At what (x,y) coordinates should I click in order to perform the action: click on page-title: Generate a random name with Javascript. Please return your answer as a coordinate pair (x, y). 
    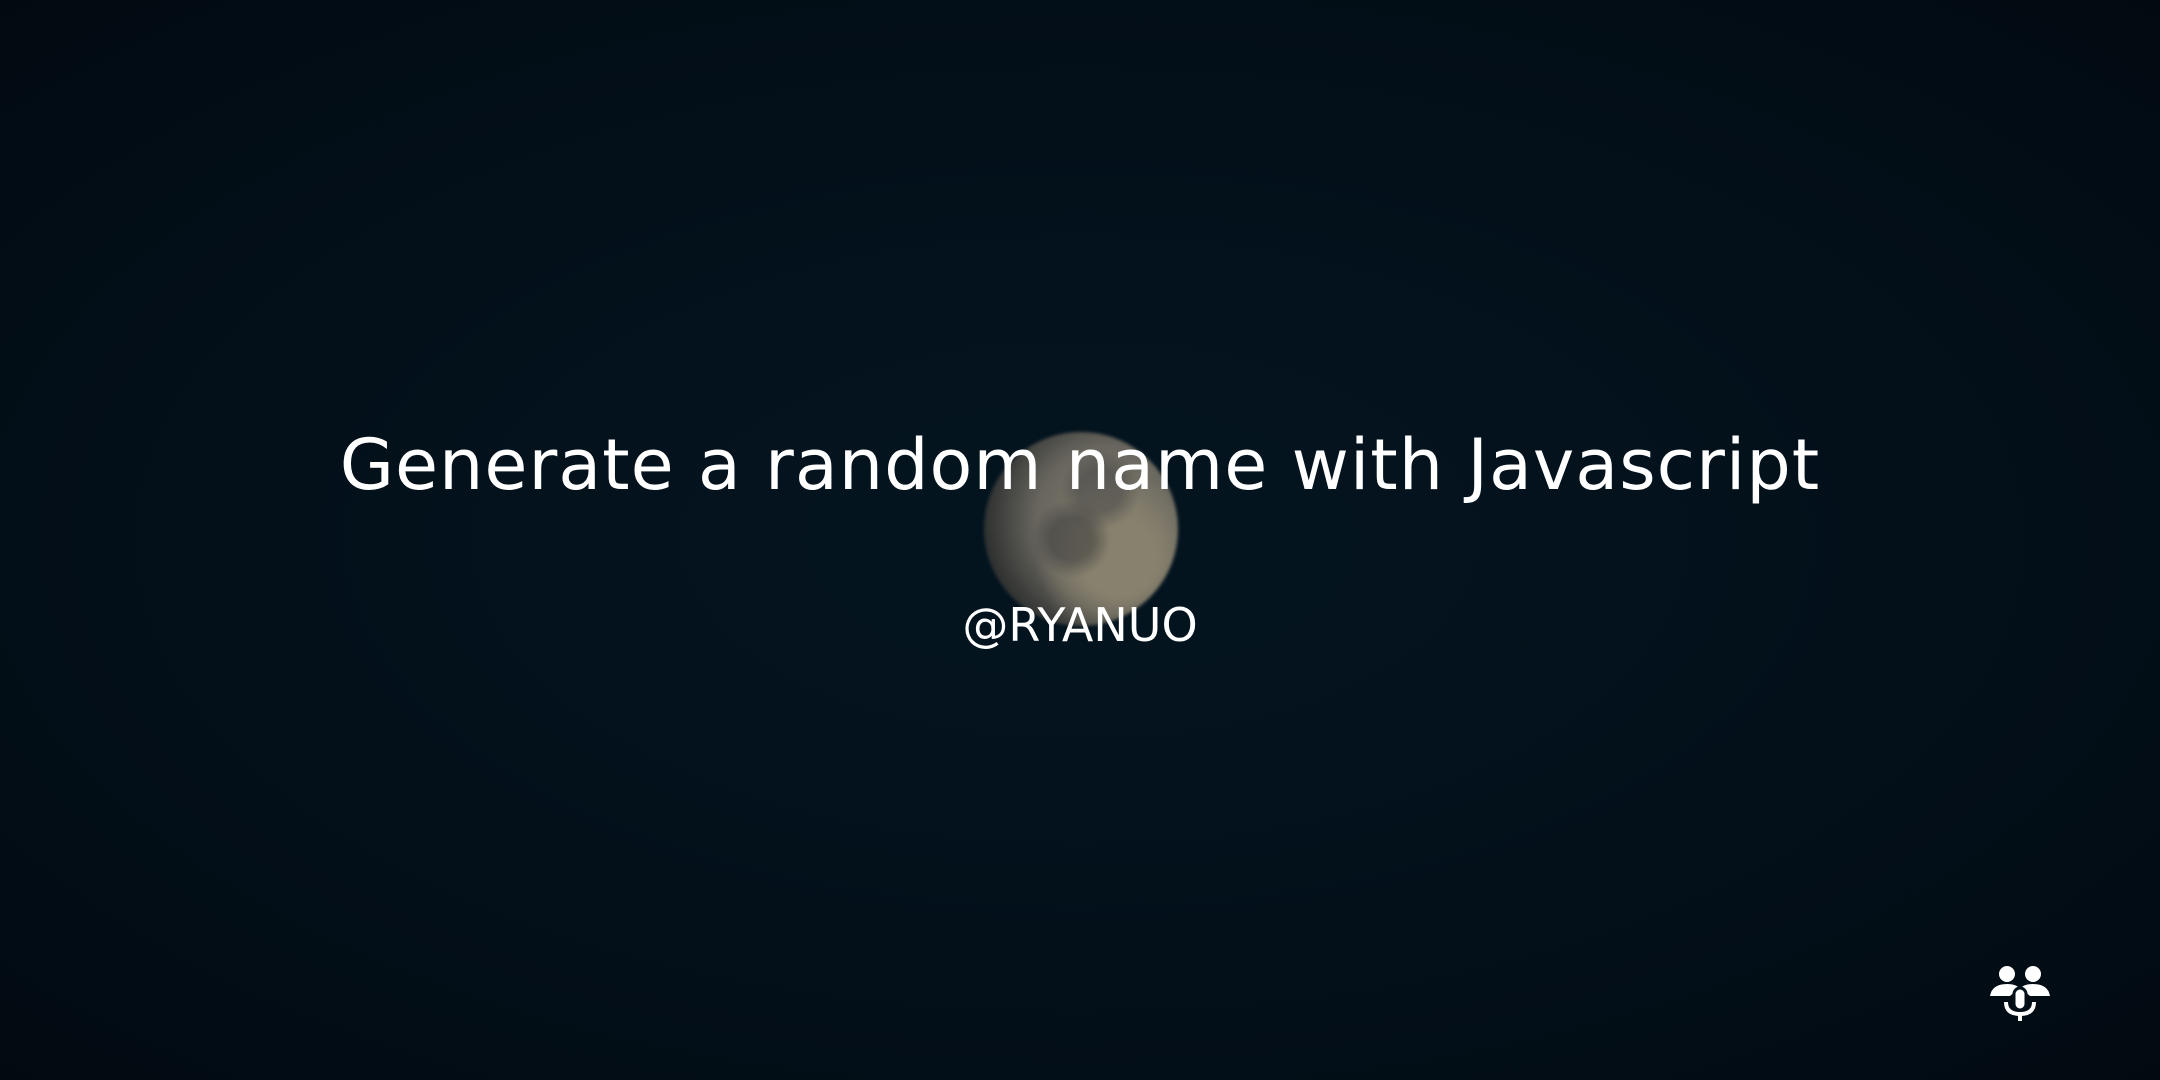
    Looking at the image, I should click on (1080, 465).